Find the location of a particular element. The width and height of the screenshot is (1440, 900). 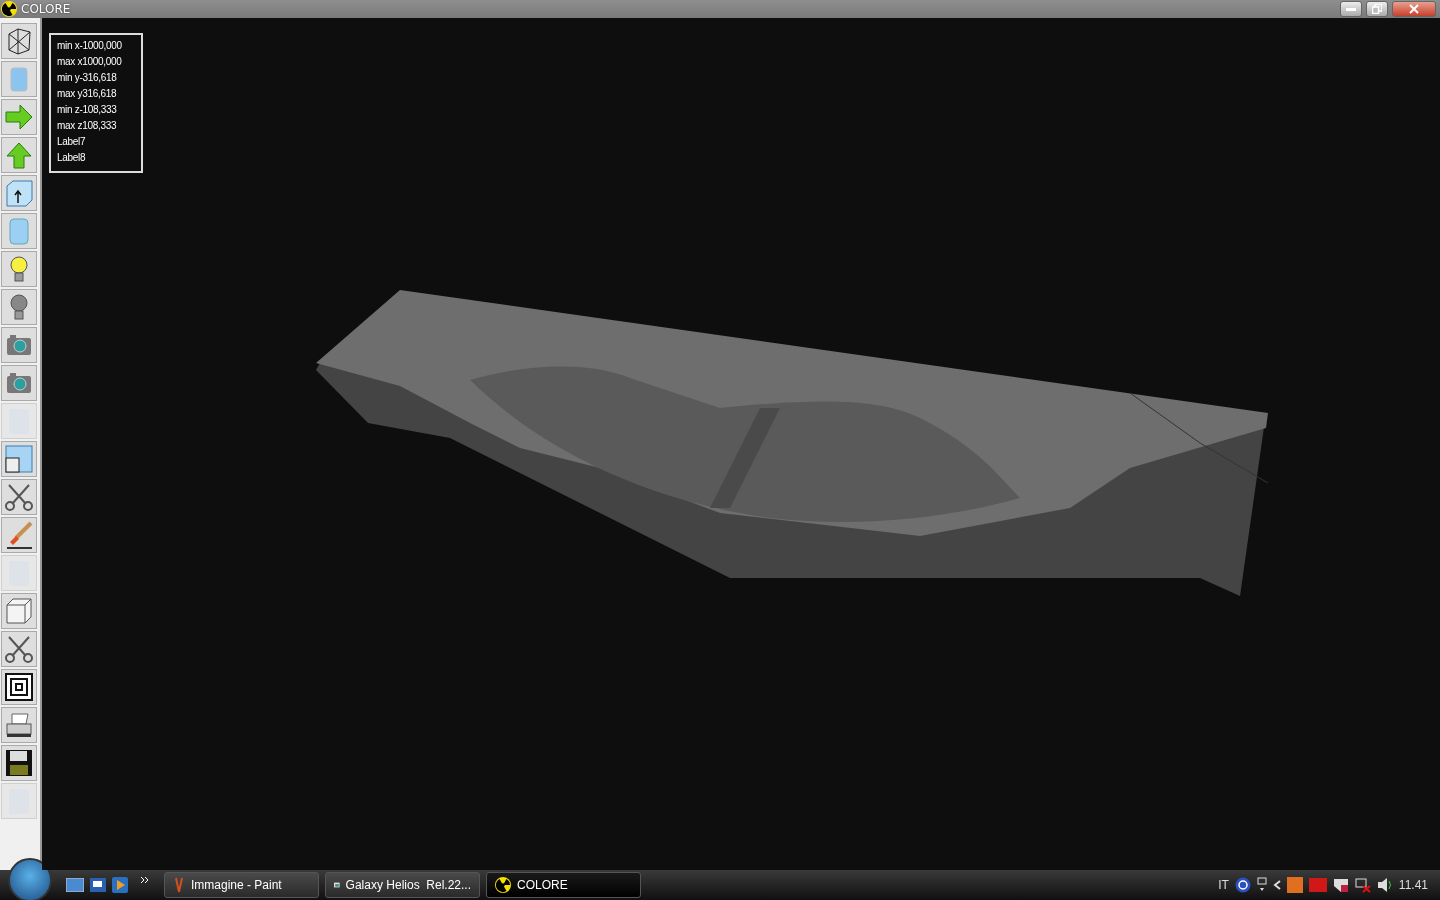

info-label: Label7 is located at coordinates (72, 142).